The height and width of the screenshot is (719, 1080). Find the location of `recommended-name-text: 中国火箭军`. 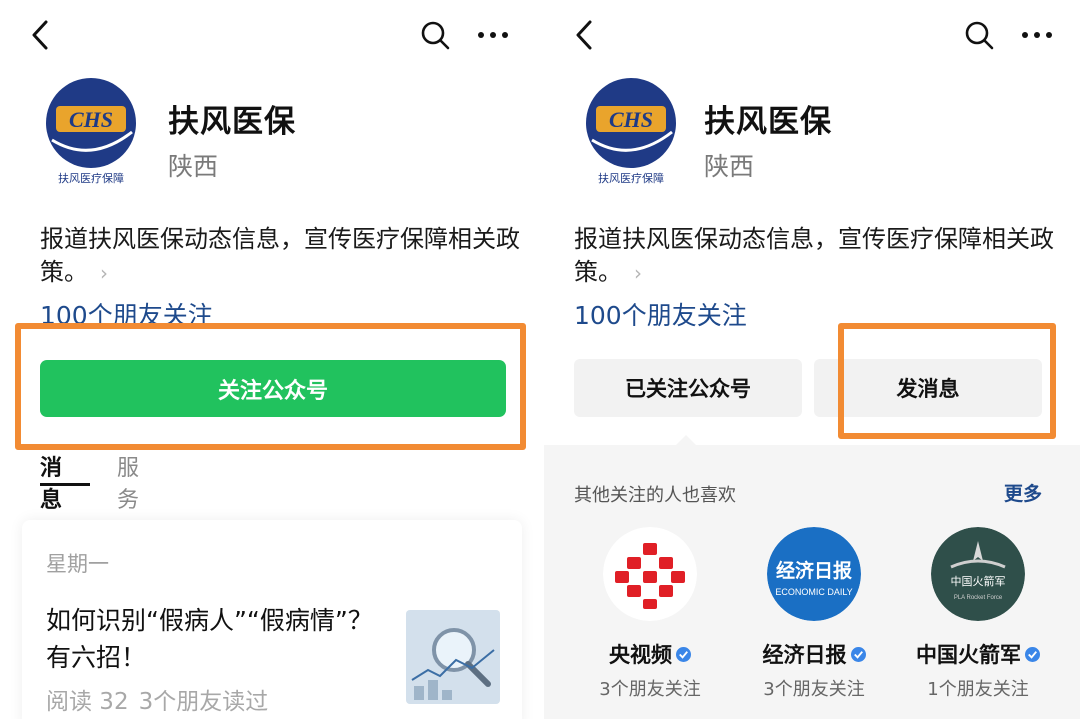

recommended-name-text: 中国火箭军 is located at coordinates (968, 655).